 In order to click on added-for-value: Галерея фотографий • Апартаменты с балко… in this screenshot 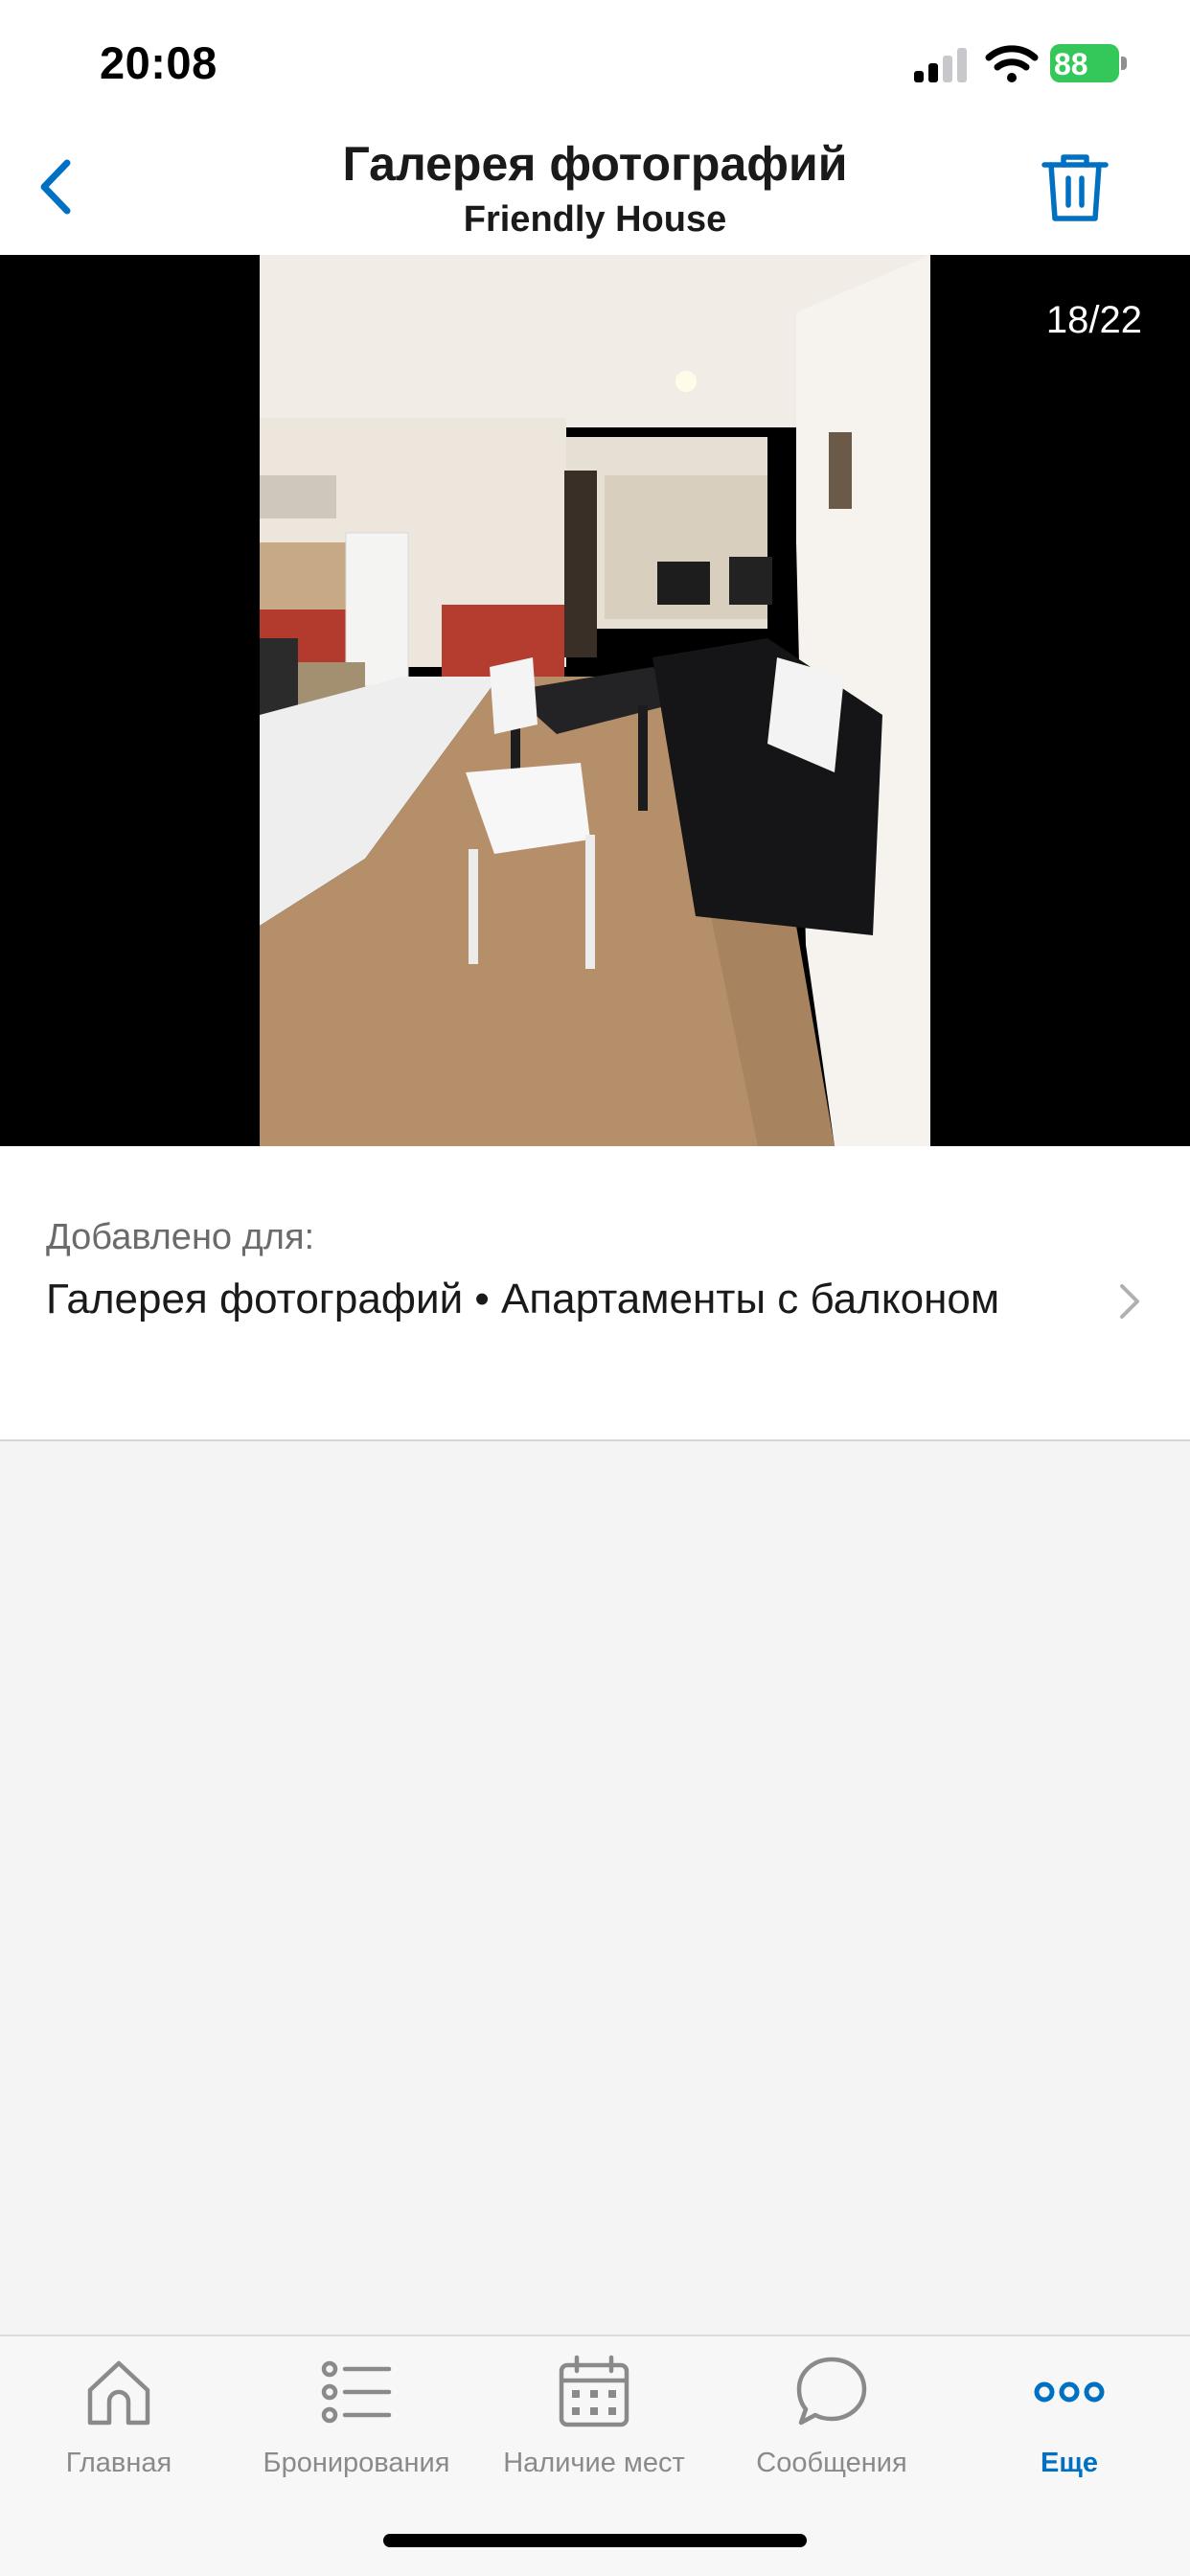, I will do `click(523, 1299)`.